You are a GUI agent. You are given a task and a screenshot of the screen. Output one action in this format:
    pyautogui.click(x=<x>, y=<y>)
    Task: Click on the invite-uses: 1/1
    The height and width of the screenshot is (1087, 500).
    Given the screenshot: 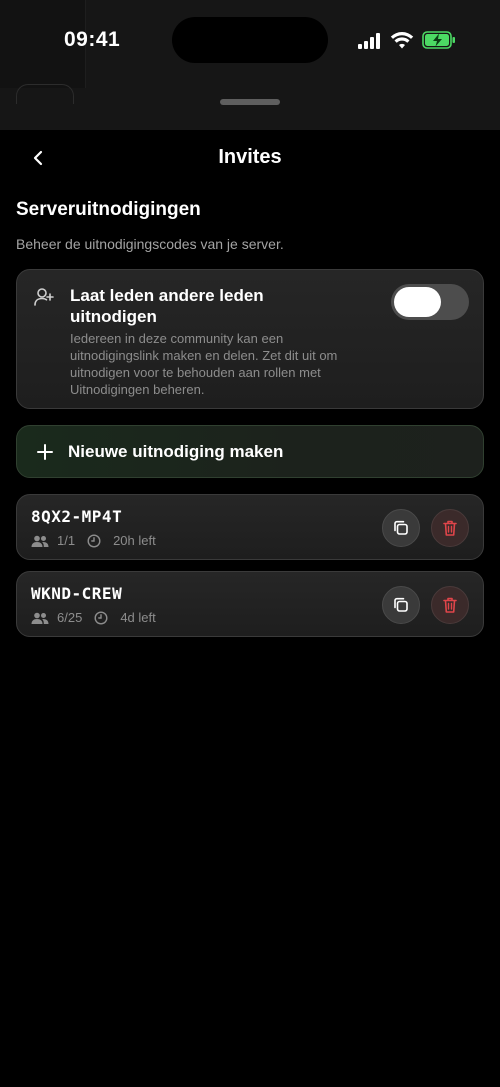 What is the action you would take?
    pyautogui.click(x=66, y=540)
    